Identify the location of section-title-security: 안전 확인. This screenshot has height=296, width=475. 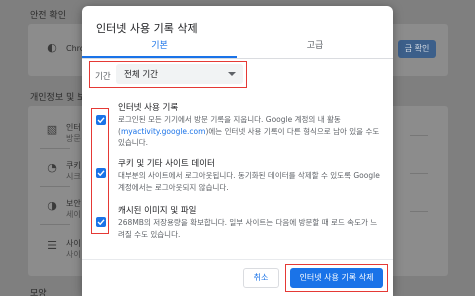
(48, 16).